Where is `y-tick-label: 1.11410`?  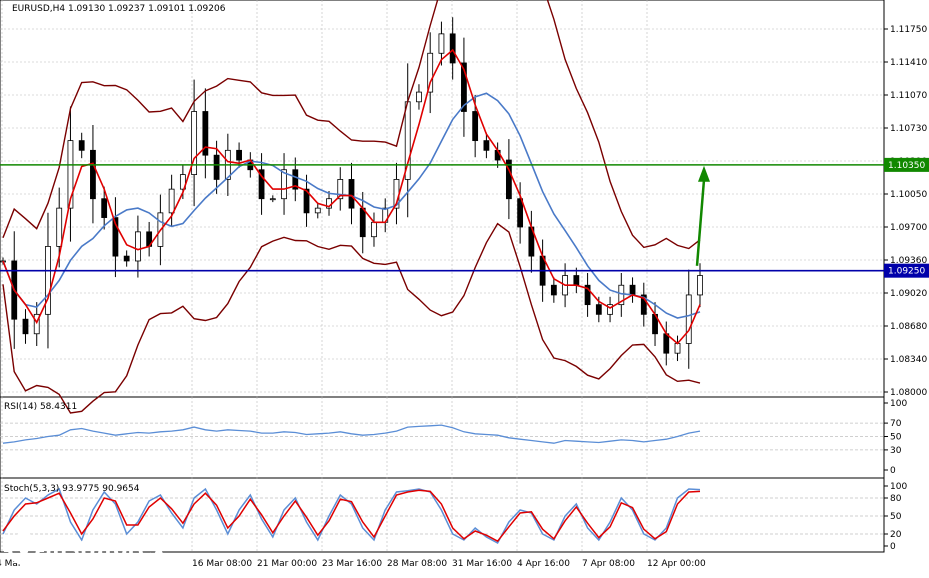
y-tick-label: 1.11410 is located at coordinates (908, 63).